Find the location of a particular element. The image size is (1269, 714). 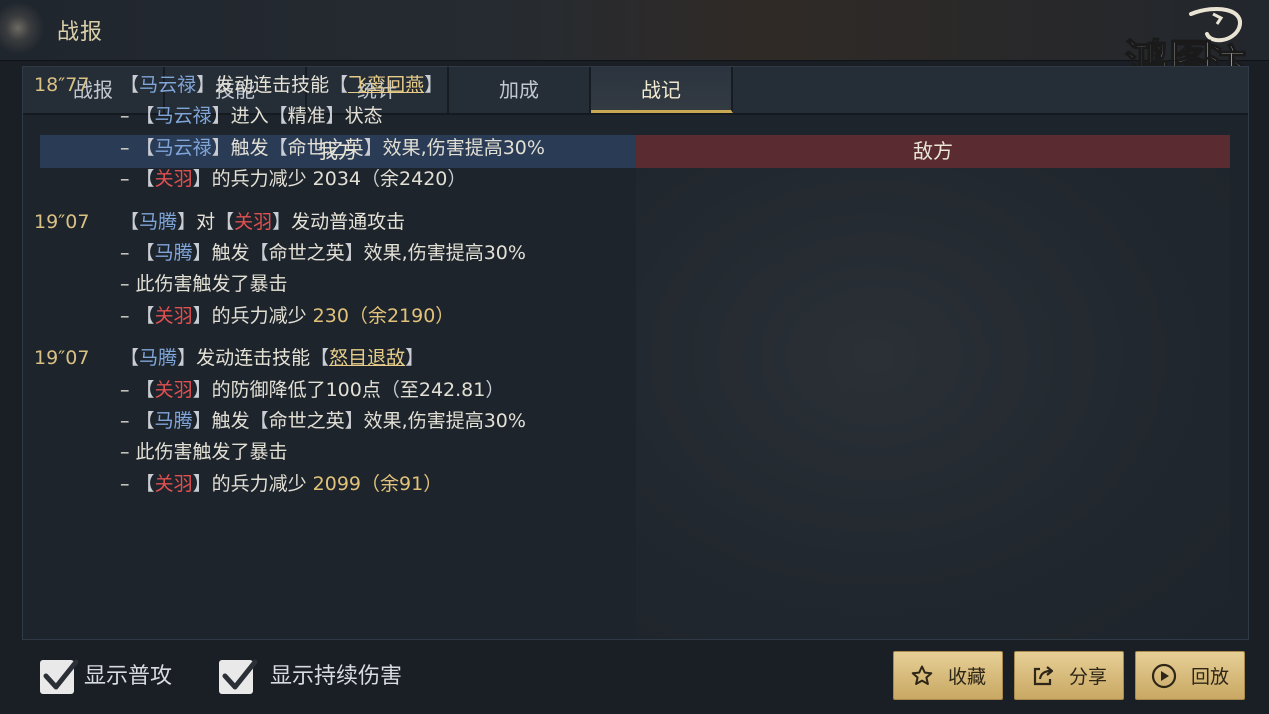

log-entry: 19″07 【马腾】对【关羽】发动普通攻击 is located at coordinates (324, 222).